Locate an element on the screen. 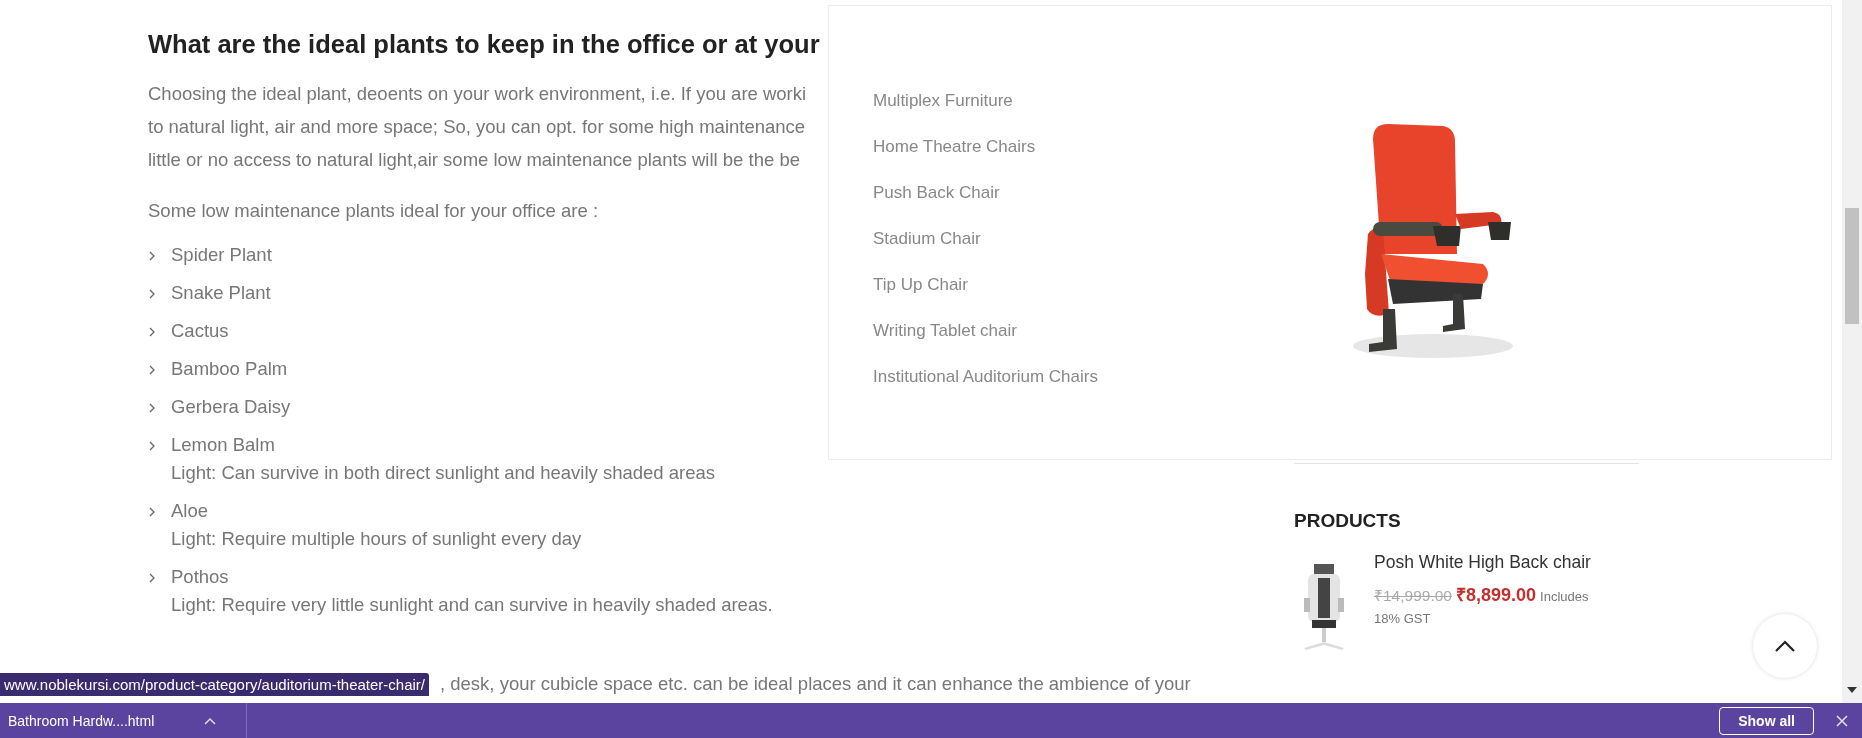 Image resolution: width=1862 pixels, height=738 pixels. menu-item: Stadium Chair is located at coordinates (1103, 239).